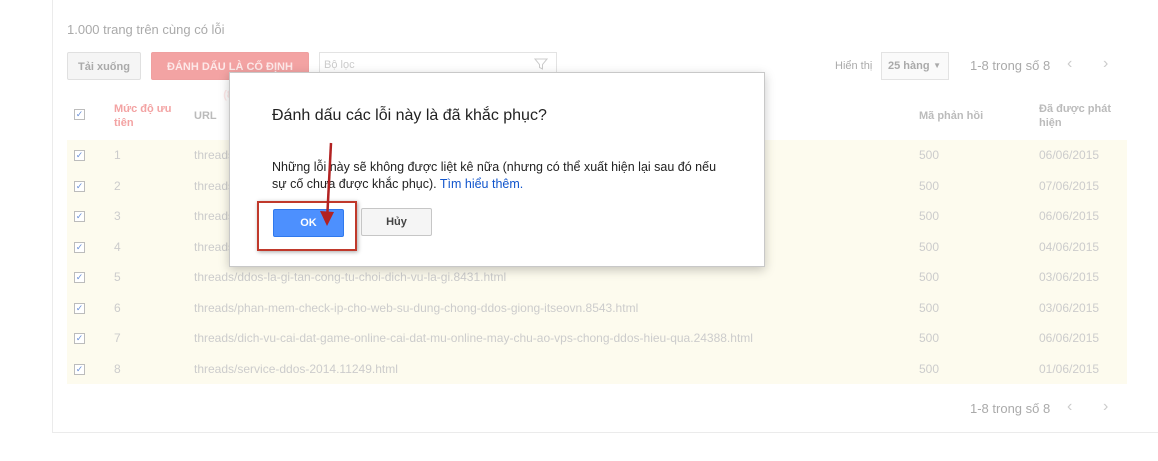  Describe the element at coordinates (104, 66) in the screenshot. I see `download-button: Tải xuống` at that location.